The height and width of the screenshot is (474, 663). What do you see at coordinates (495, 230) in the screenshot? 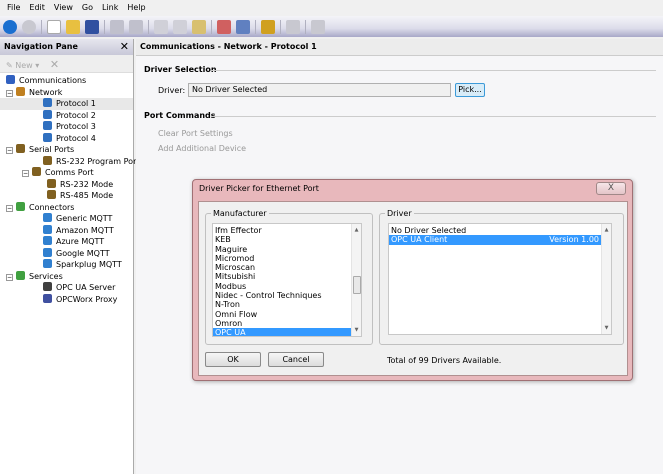
I see `driver-item: No Driver Selected` at bounding box center [495, 230].